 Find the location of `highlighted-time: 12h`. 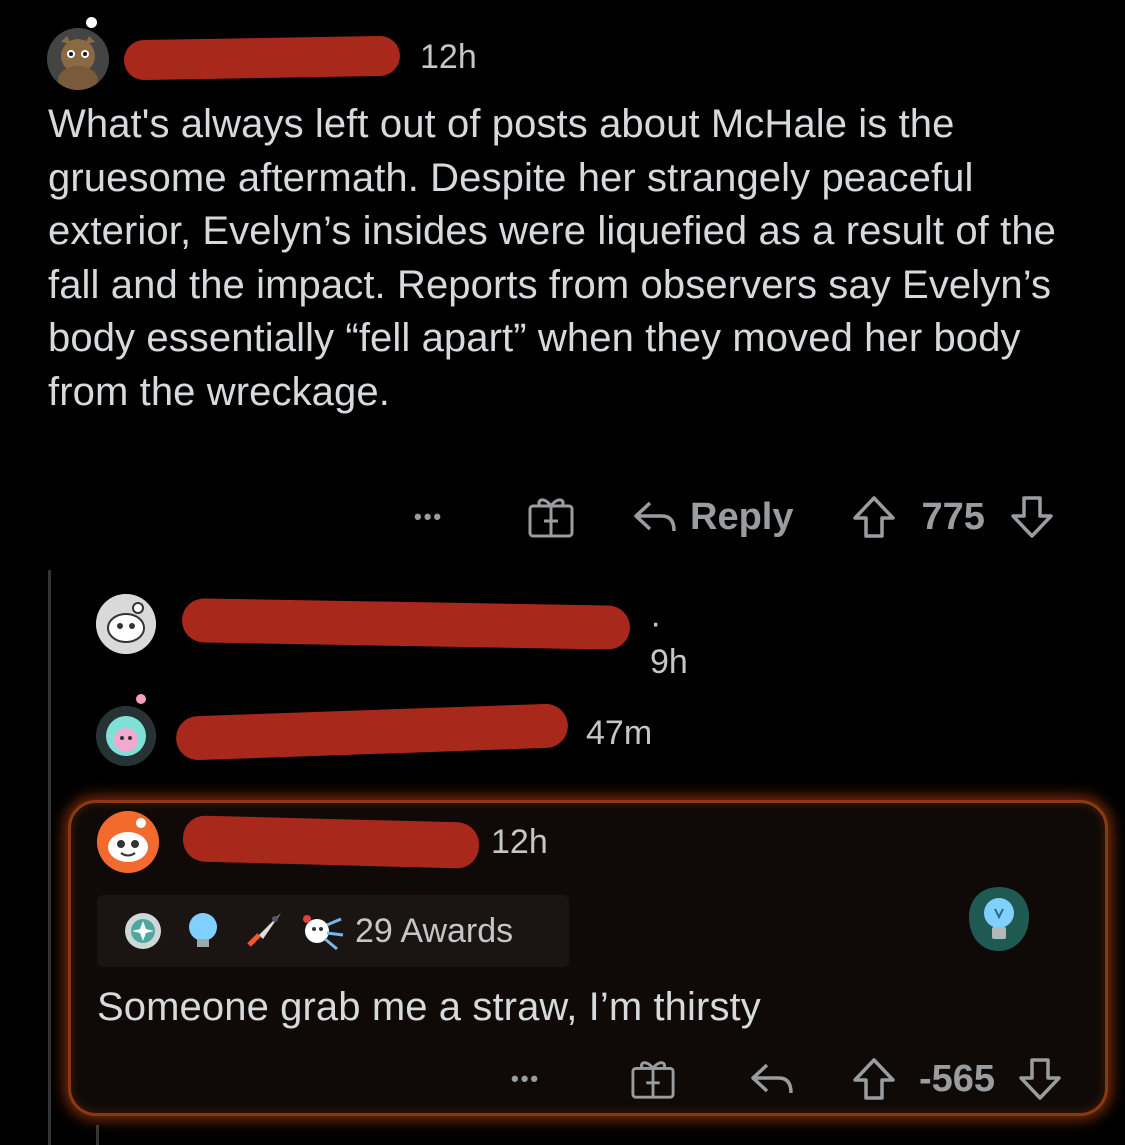

highlighted-time: 12h is located at coordinates (519, 842).